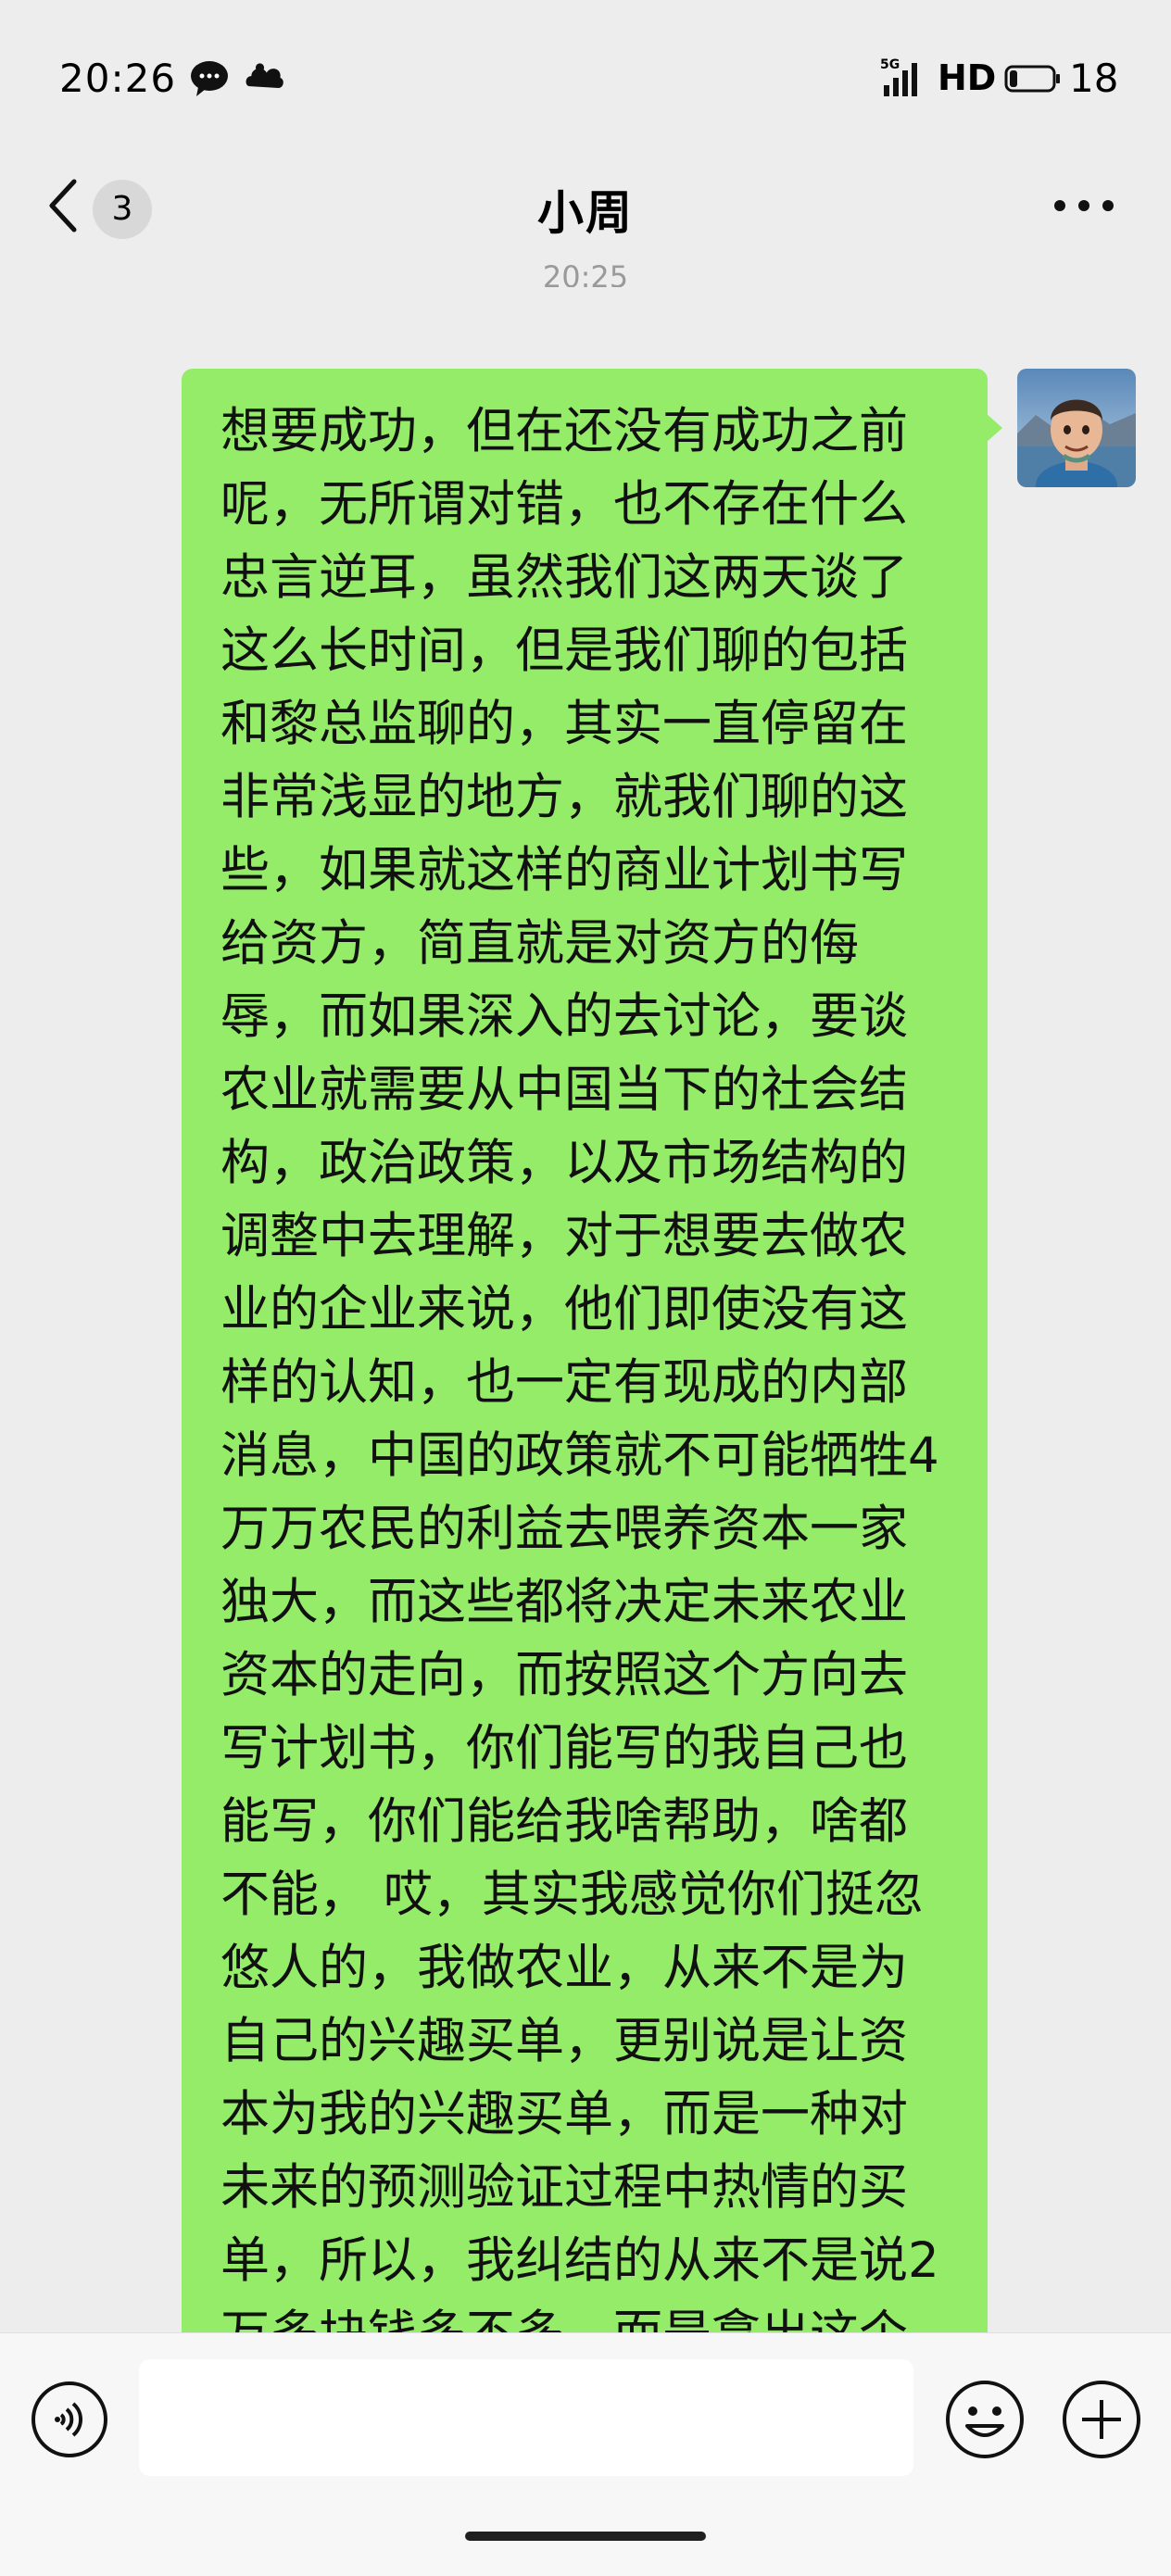  What do you see at coordinates (901, 79) in the screenshot?
I see `signal-icon` at bounding box center [901, 79].